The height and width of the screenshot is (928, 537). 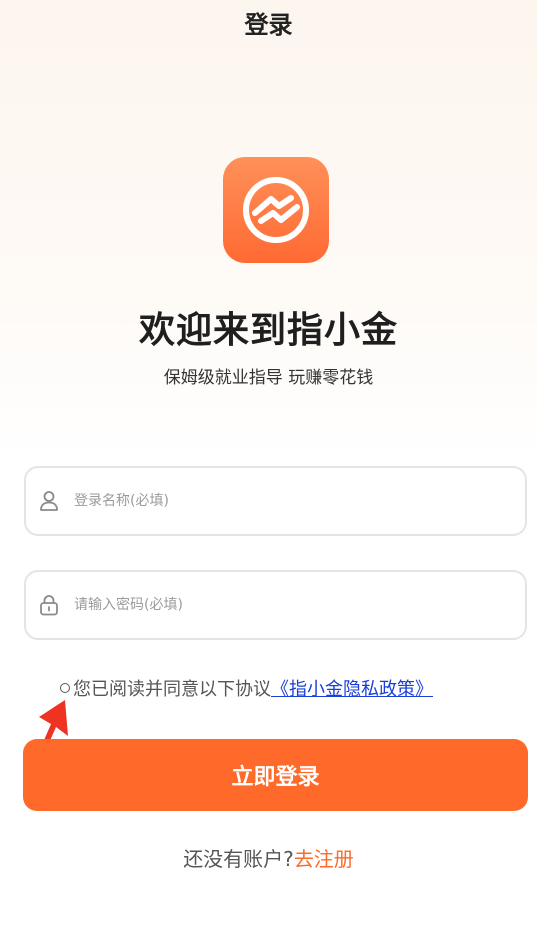 What do you see at coordinates (298, 605) in the screenshot?
I see `password-input` at bounding box center [298, 605].